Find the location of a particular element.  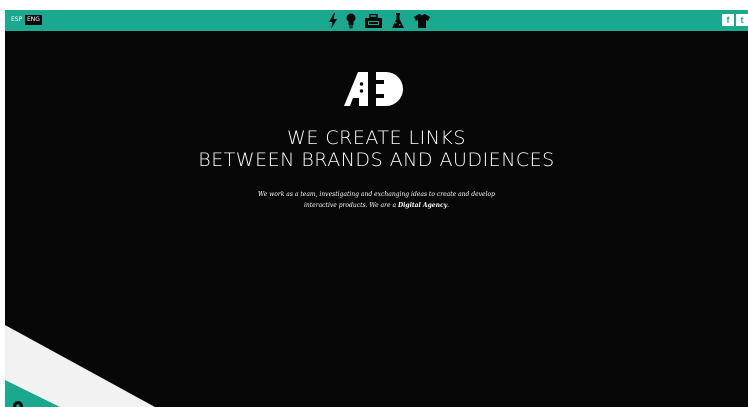

location-pin-icon is located at coordinates (18, 404).